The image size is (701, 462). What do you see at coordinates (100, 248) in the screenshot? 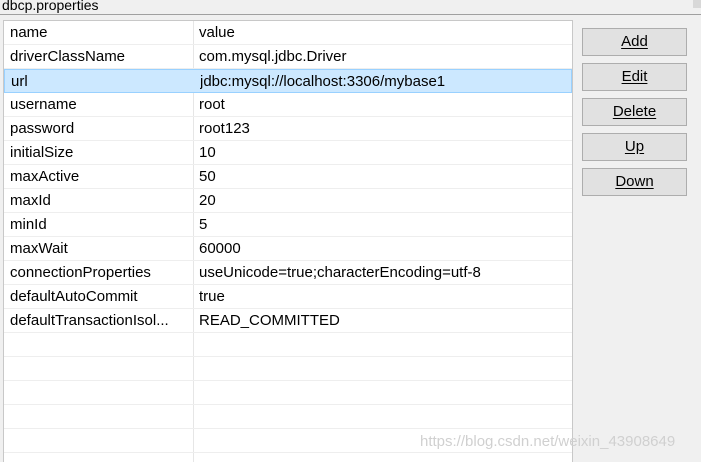
I see `property-name-cell: maxWait` at bounding box center [100, 248].